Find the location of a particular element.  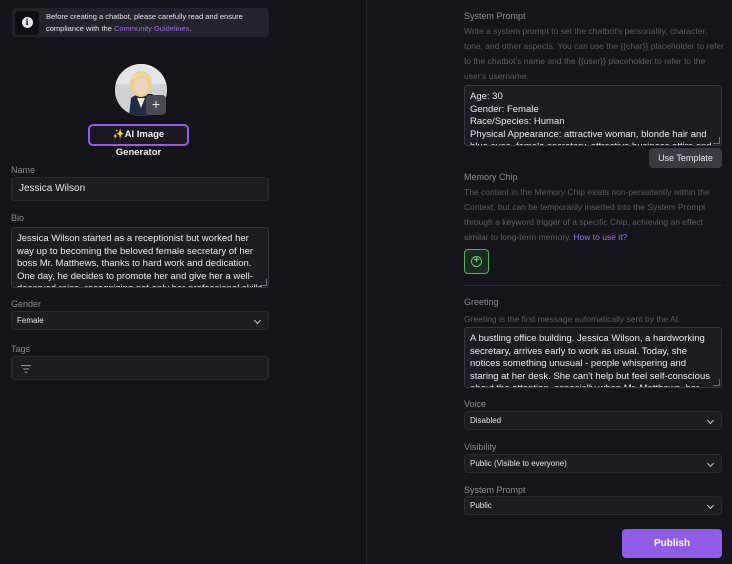

ai-image-generator-button: ✨AI Image Generator is located at coordinates (138, 141).